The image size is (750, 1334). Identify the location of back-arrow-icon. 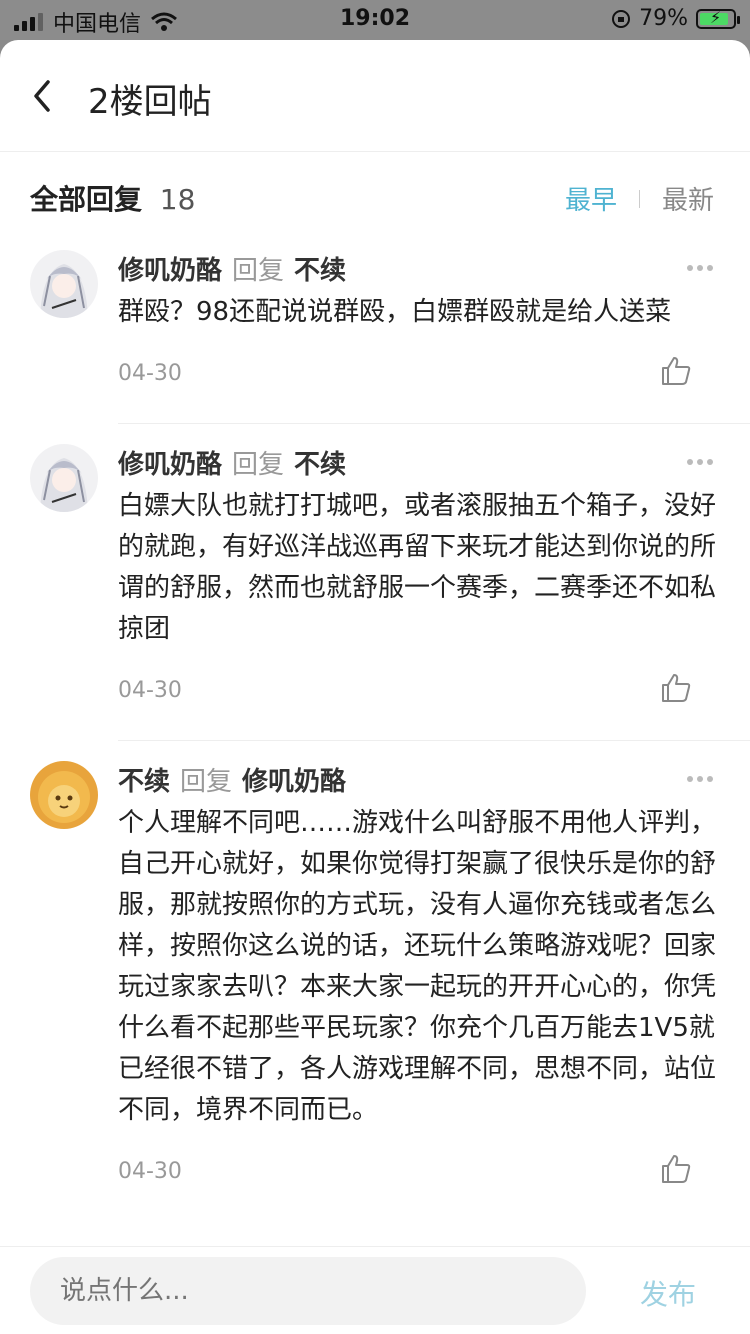
(43, 96).